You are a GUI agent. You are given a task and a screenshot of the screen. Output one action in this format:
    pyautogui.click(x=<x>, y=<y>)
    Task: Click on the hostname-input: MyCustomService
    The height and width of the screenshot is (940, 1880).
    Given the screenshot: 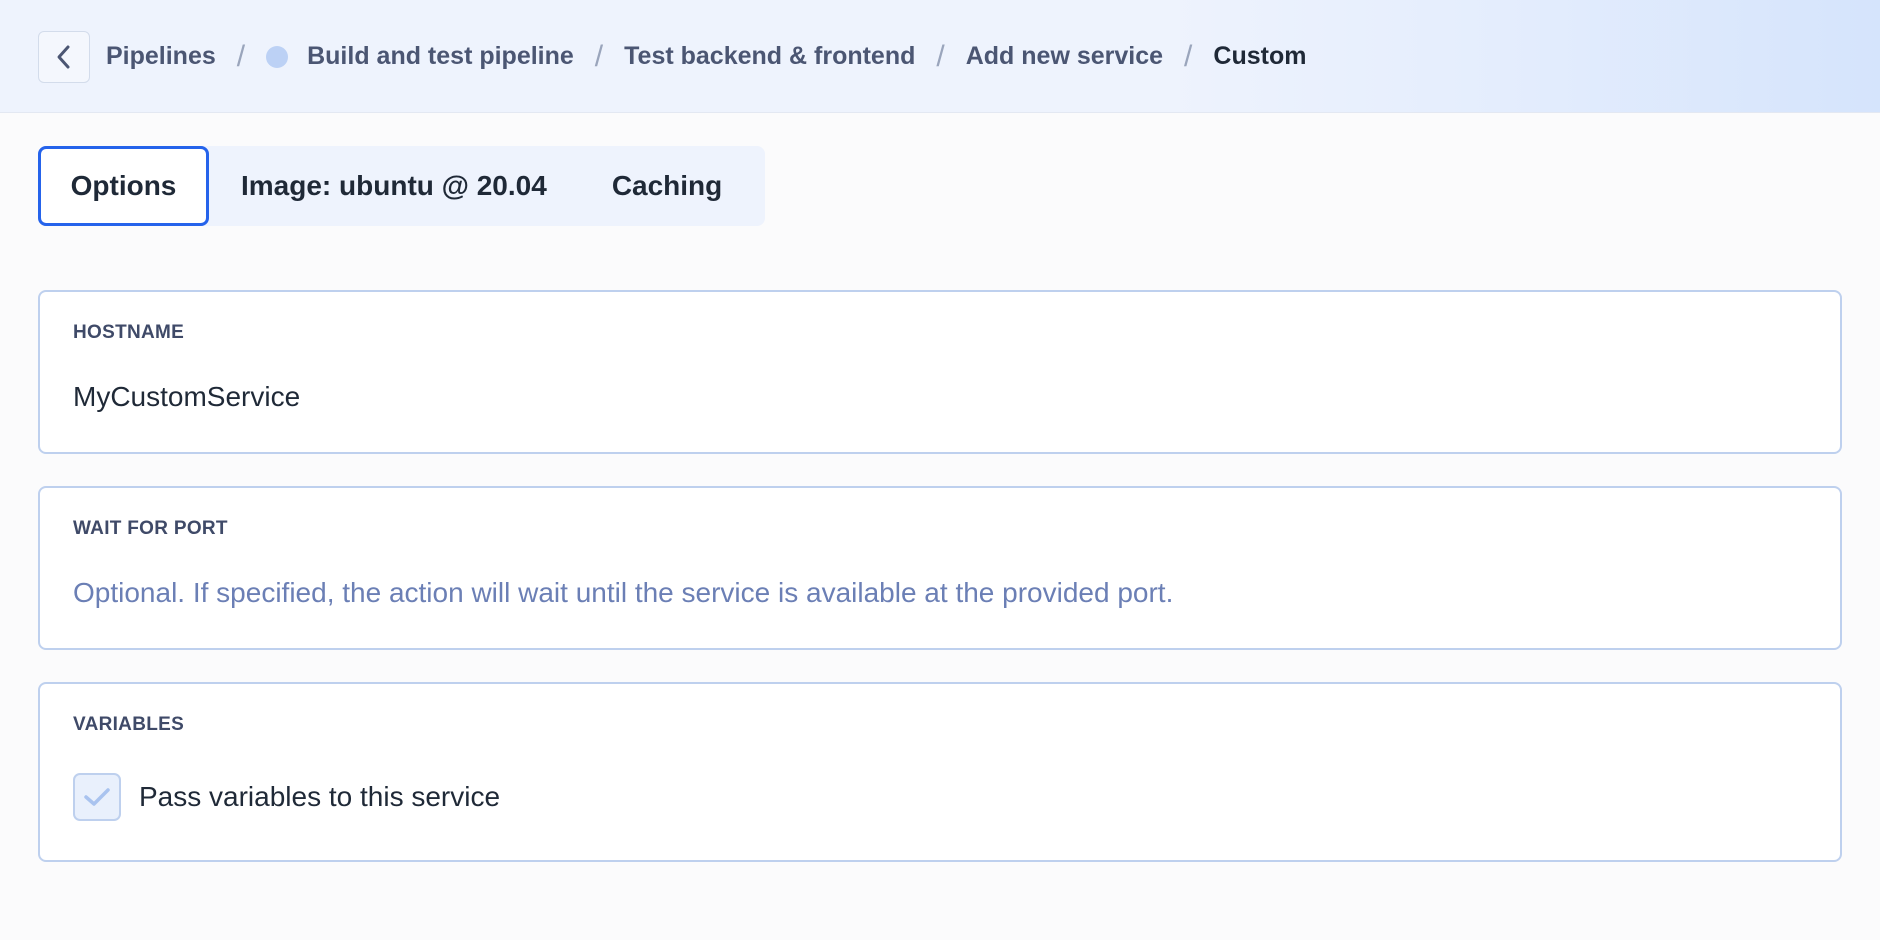 What is the action you would take?
    pyautogui.click(x=186, y=397)
    